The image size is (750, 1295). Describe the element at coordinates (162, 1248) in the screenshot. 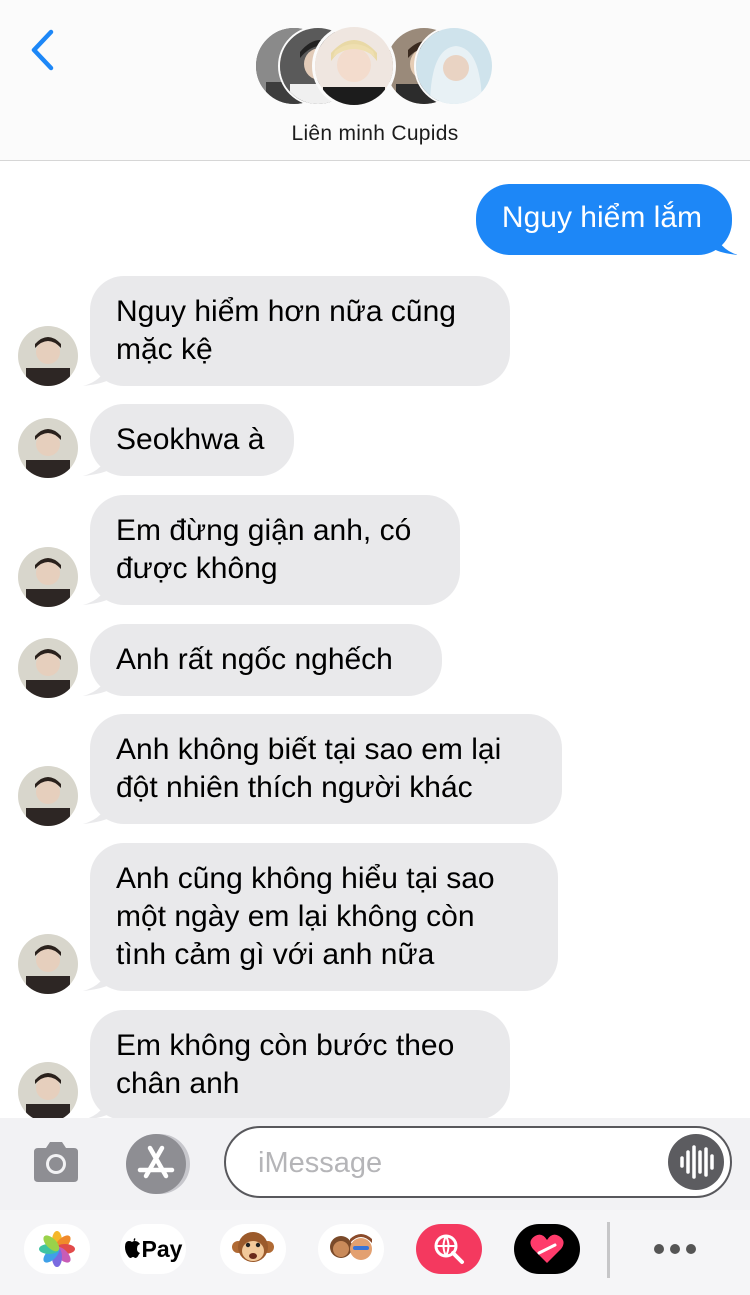

I see `apple-pay-label: Pay` at that location.